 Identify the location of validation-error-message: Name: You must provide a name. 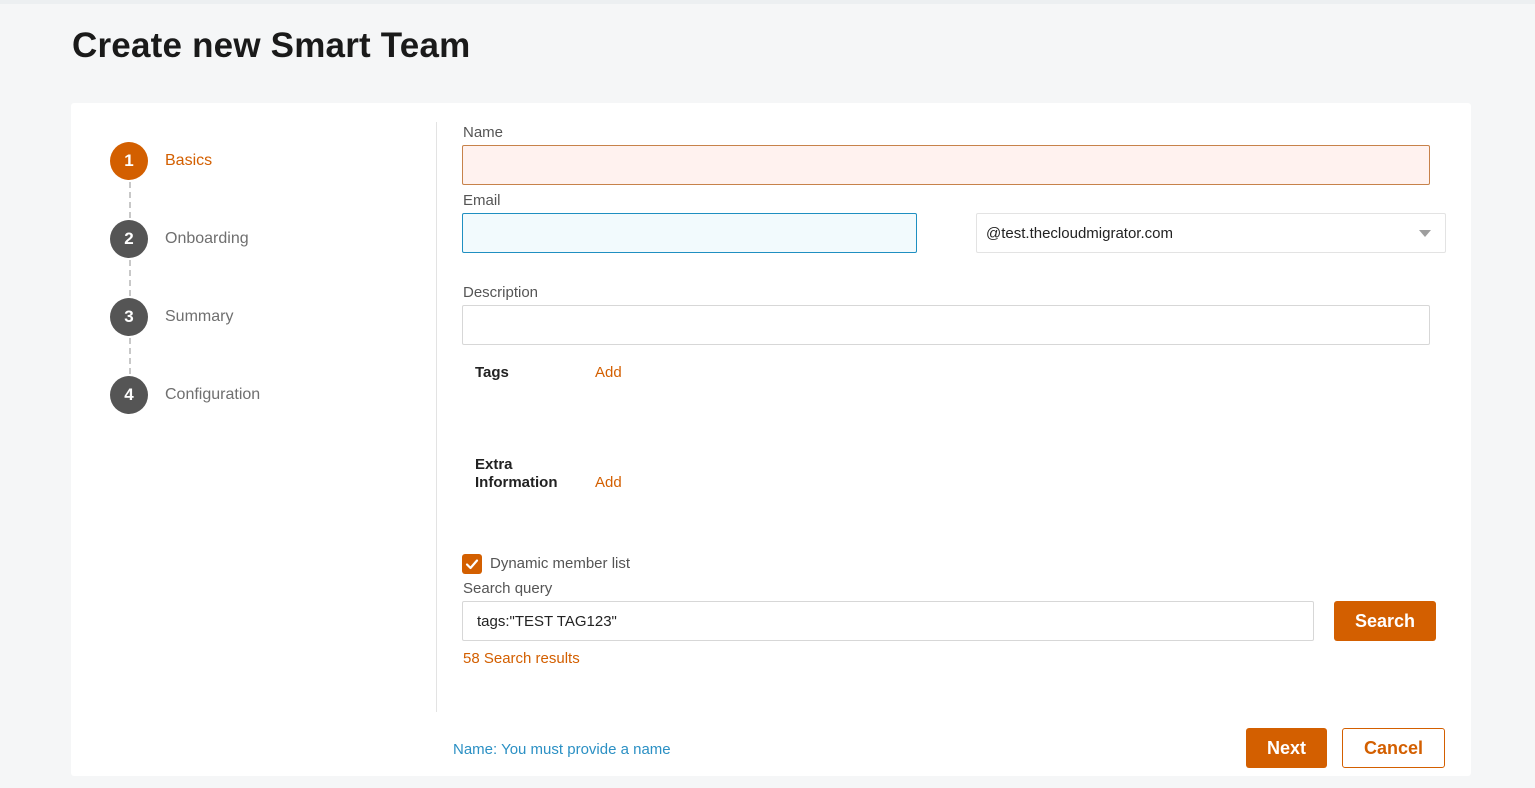
(562, 749).